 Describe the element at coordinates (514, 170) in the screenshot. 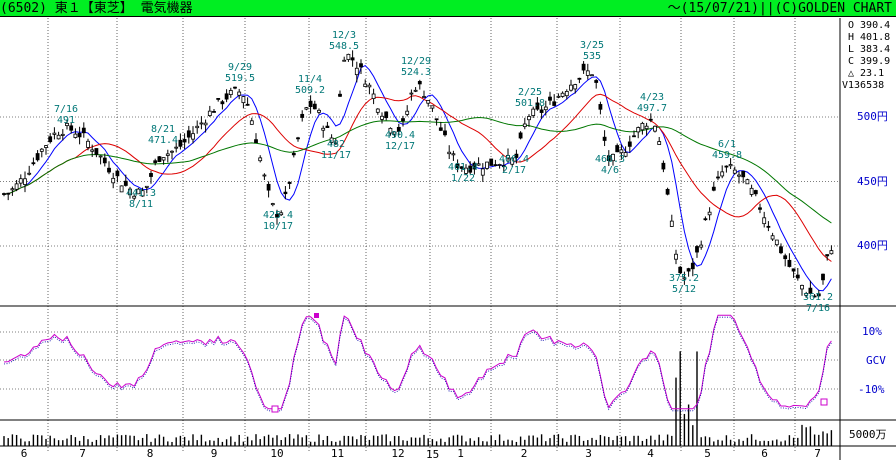

I see `annotation-price: 2/17` at that location.